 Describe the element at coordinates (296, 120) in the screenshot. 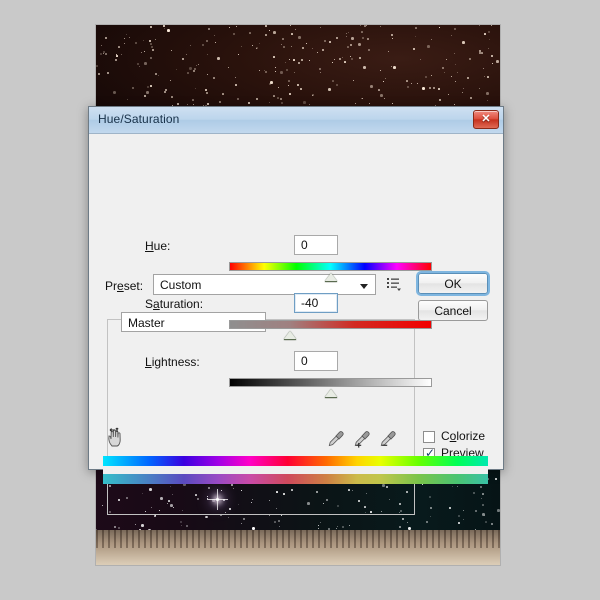

I see `dialog-titlebar: Hue/Saturation ✕` at that location.